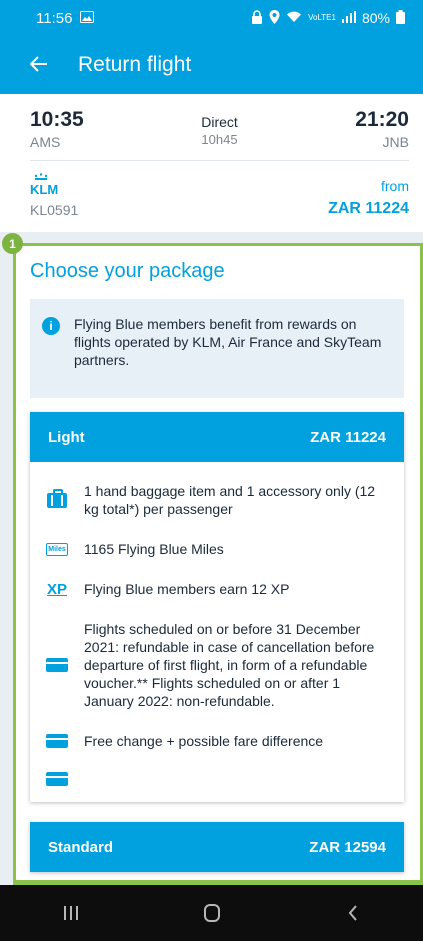 This screenshot has height=941, width=423. Describe the element at coordinates (219, 160) in the screenshot. I see `divider` at that location.